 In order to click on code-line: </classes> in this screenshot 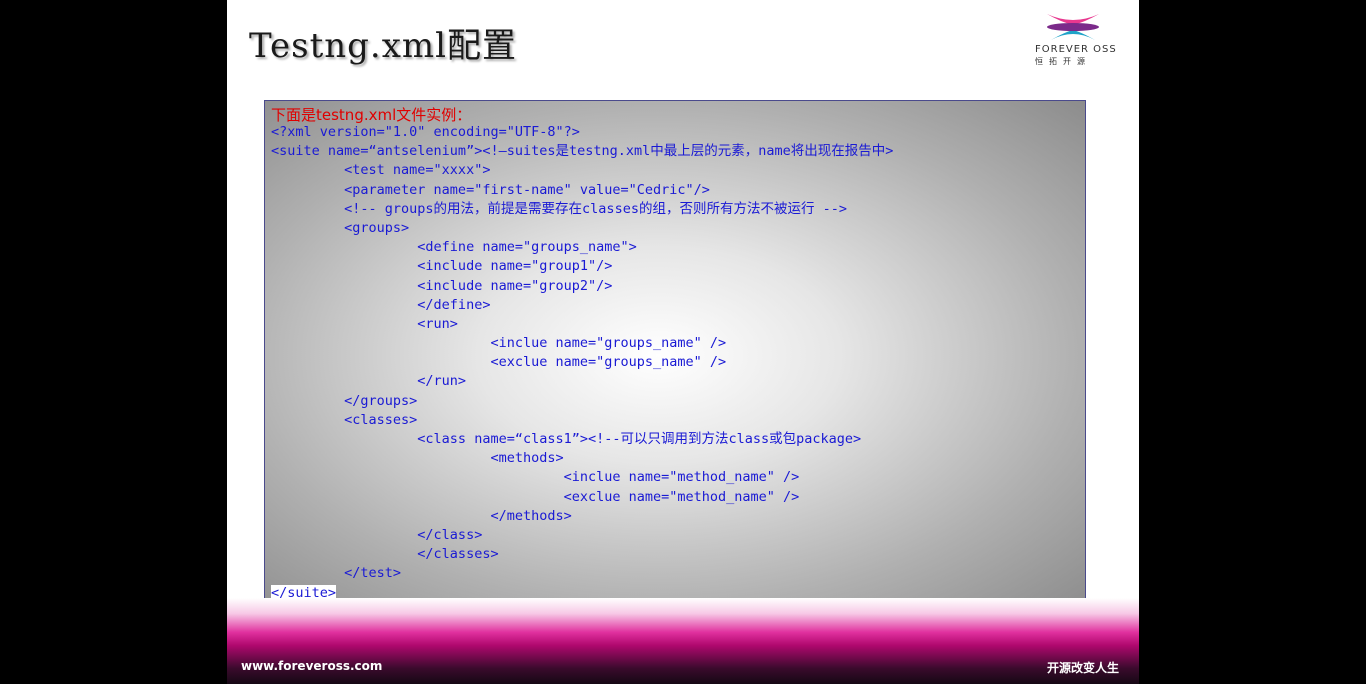, I will do `click(582, 554)`.